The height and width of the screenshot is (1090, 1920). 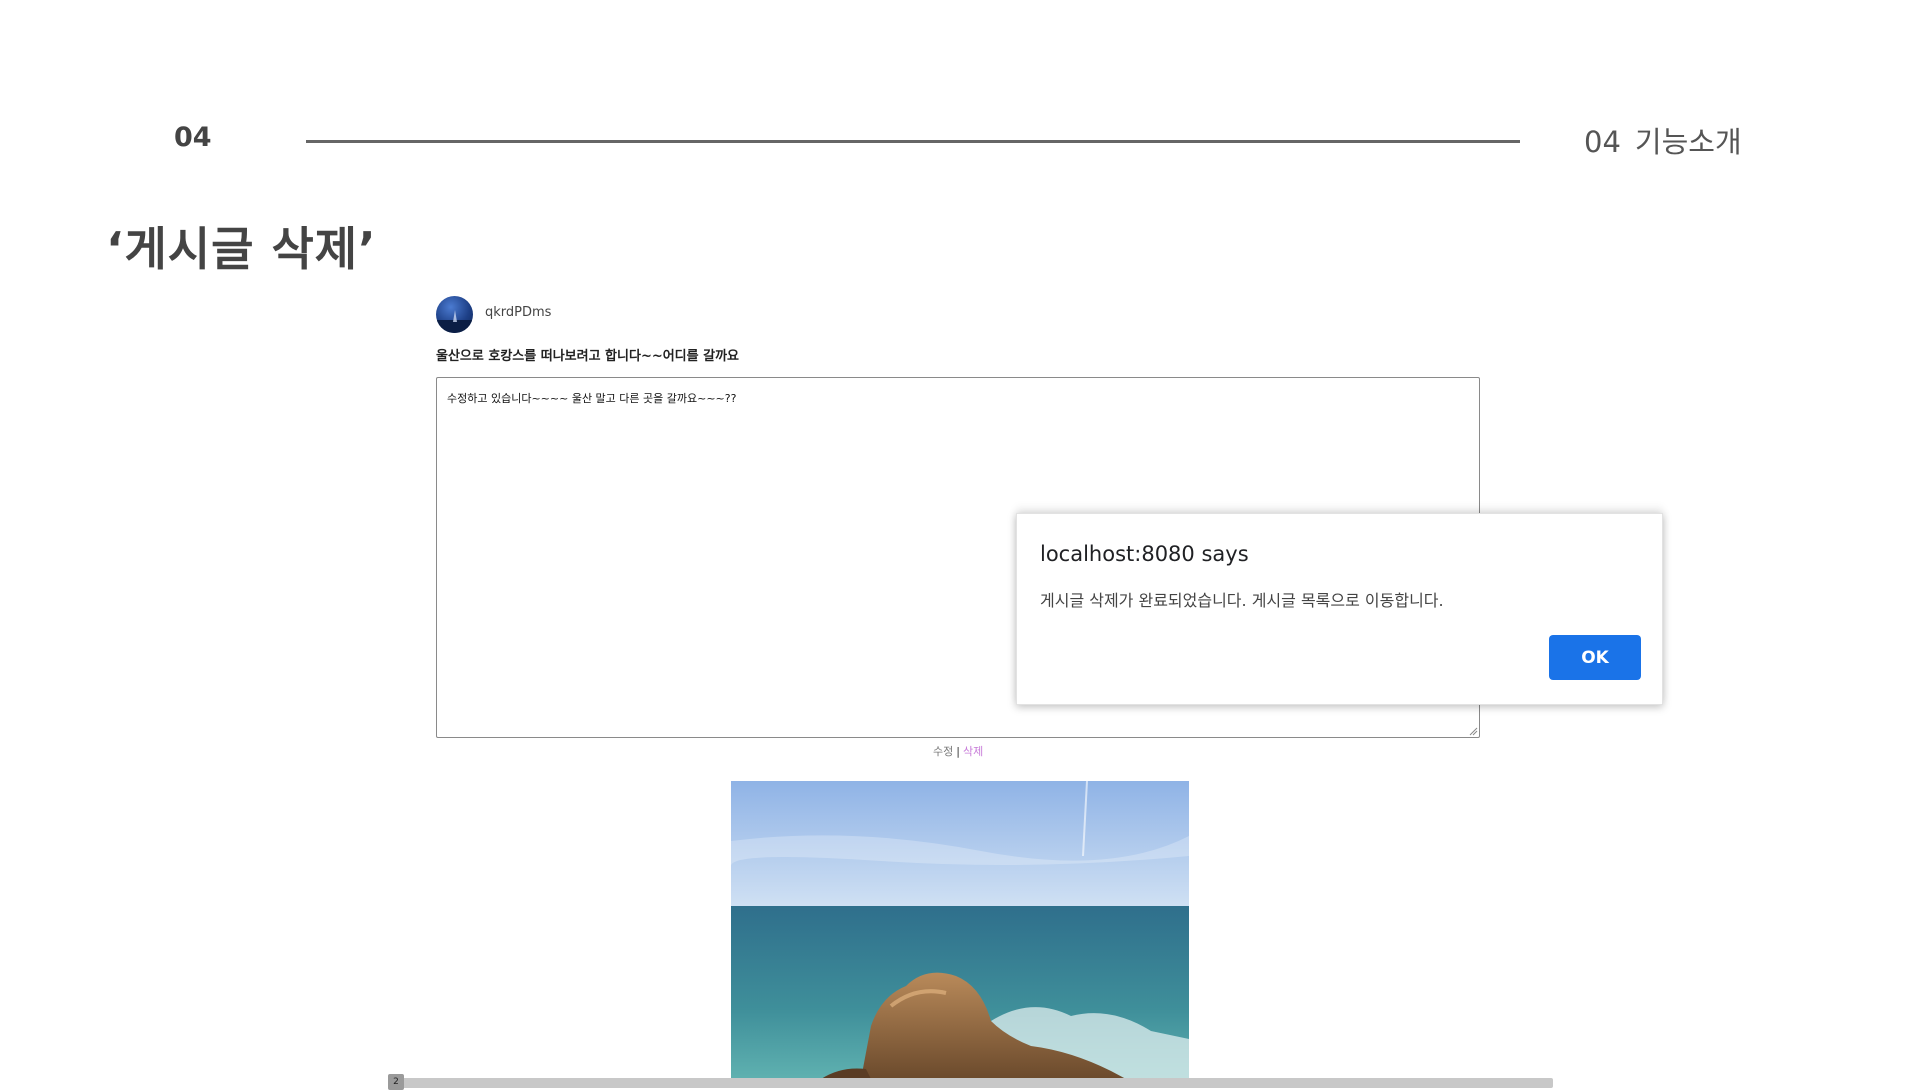 I want to click on post-title: 울산으로 호캉스를 떠나보려고 합니다~~어디를 갈까요, so click(x=588, y=356).